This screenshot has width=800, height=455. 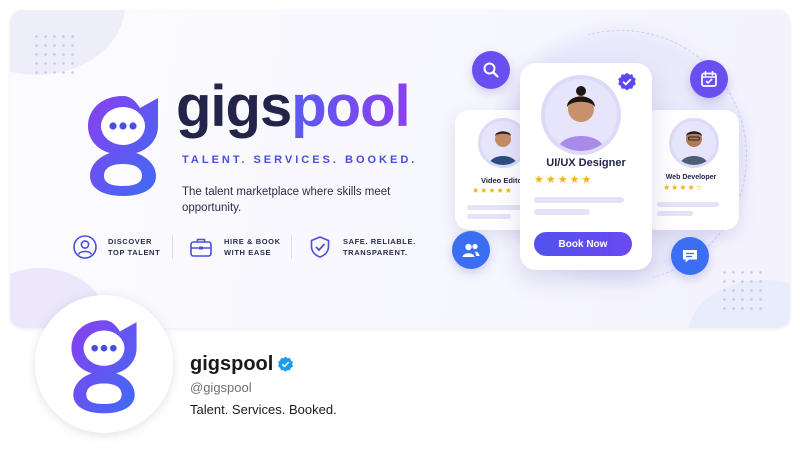 What do you see at coordinates (683, 187) in the screenshot?
I see `rating-stars: ★★★★☆` at bounding box center [683, 187].